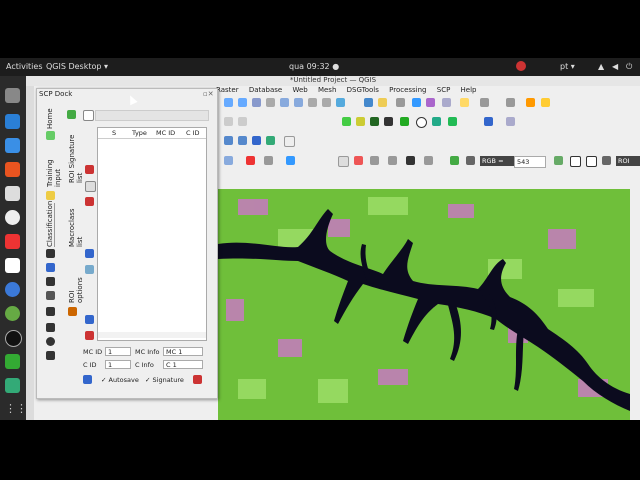 This screenshot has height=480, width=640. What do you see at coordinates (227, 90) in the screenshot?
I see `menu-raster: Raster` at bounding box center [227, 90].